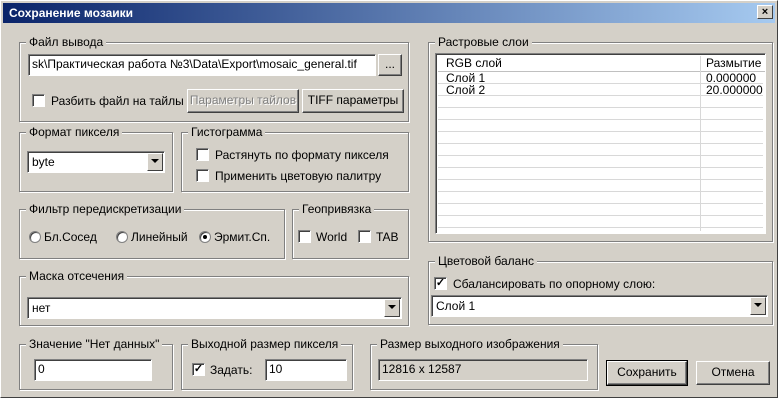  What do you see at coordinates (466, 90) in the screenshot?
I see `layer-name-cell: Слой 2` at bounding box center [466, 90].